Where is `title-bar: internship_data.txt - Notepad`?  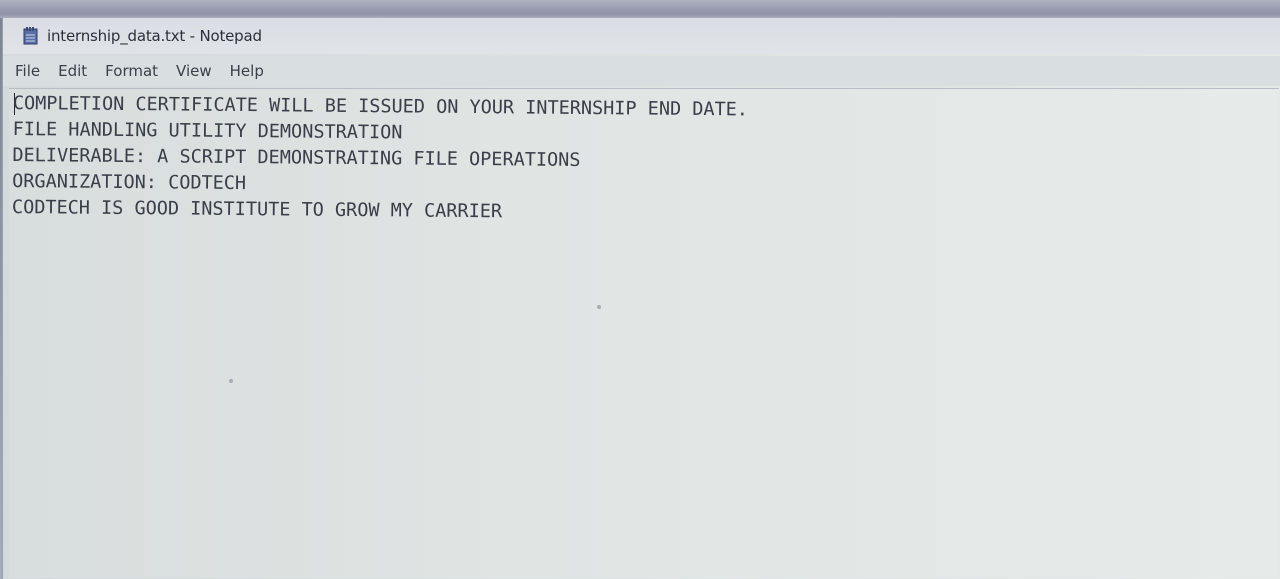 title-bar: internship_data.txt - Notepad is located at coordinates (641, 36).